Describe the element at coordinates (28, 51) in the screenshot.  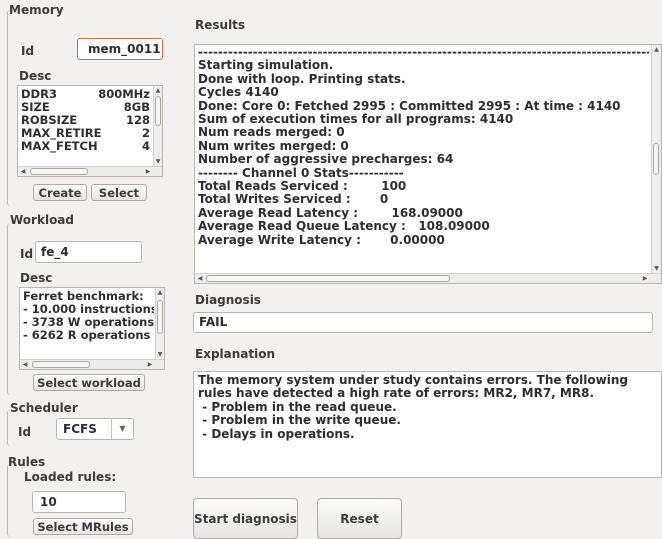
I see `memory-id-label: Id` at that location.